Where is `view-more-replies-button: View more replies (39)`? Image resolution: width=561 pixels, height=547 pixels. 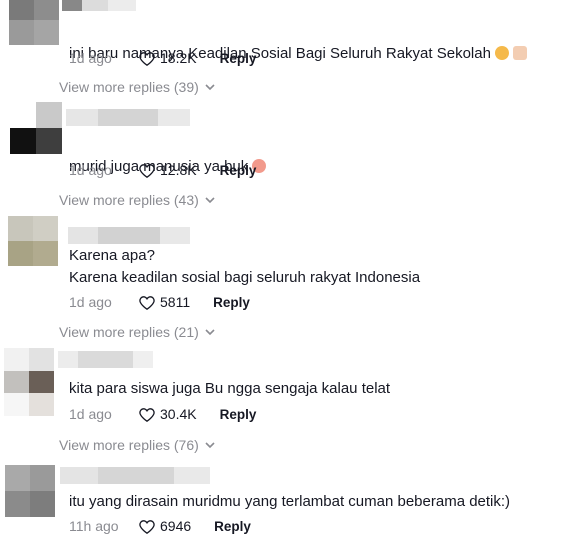
view-more-replies-button: View more replies (39) is located at coordinates (137, 87).